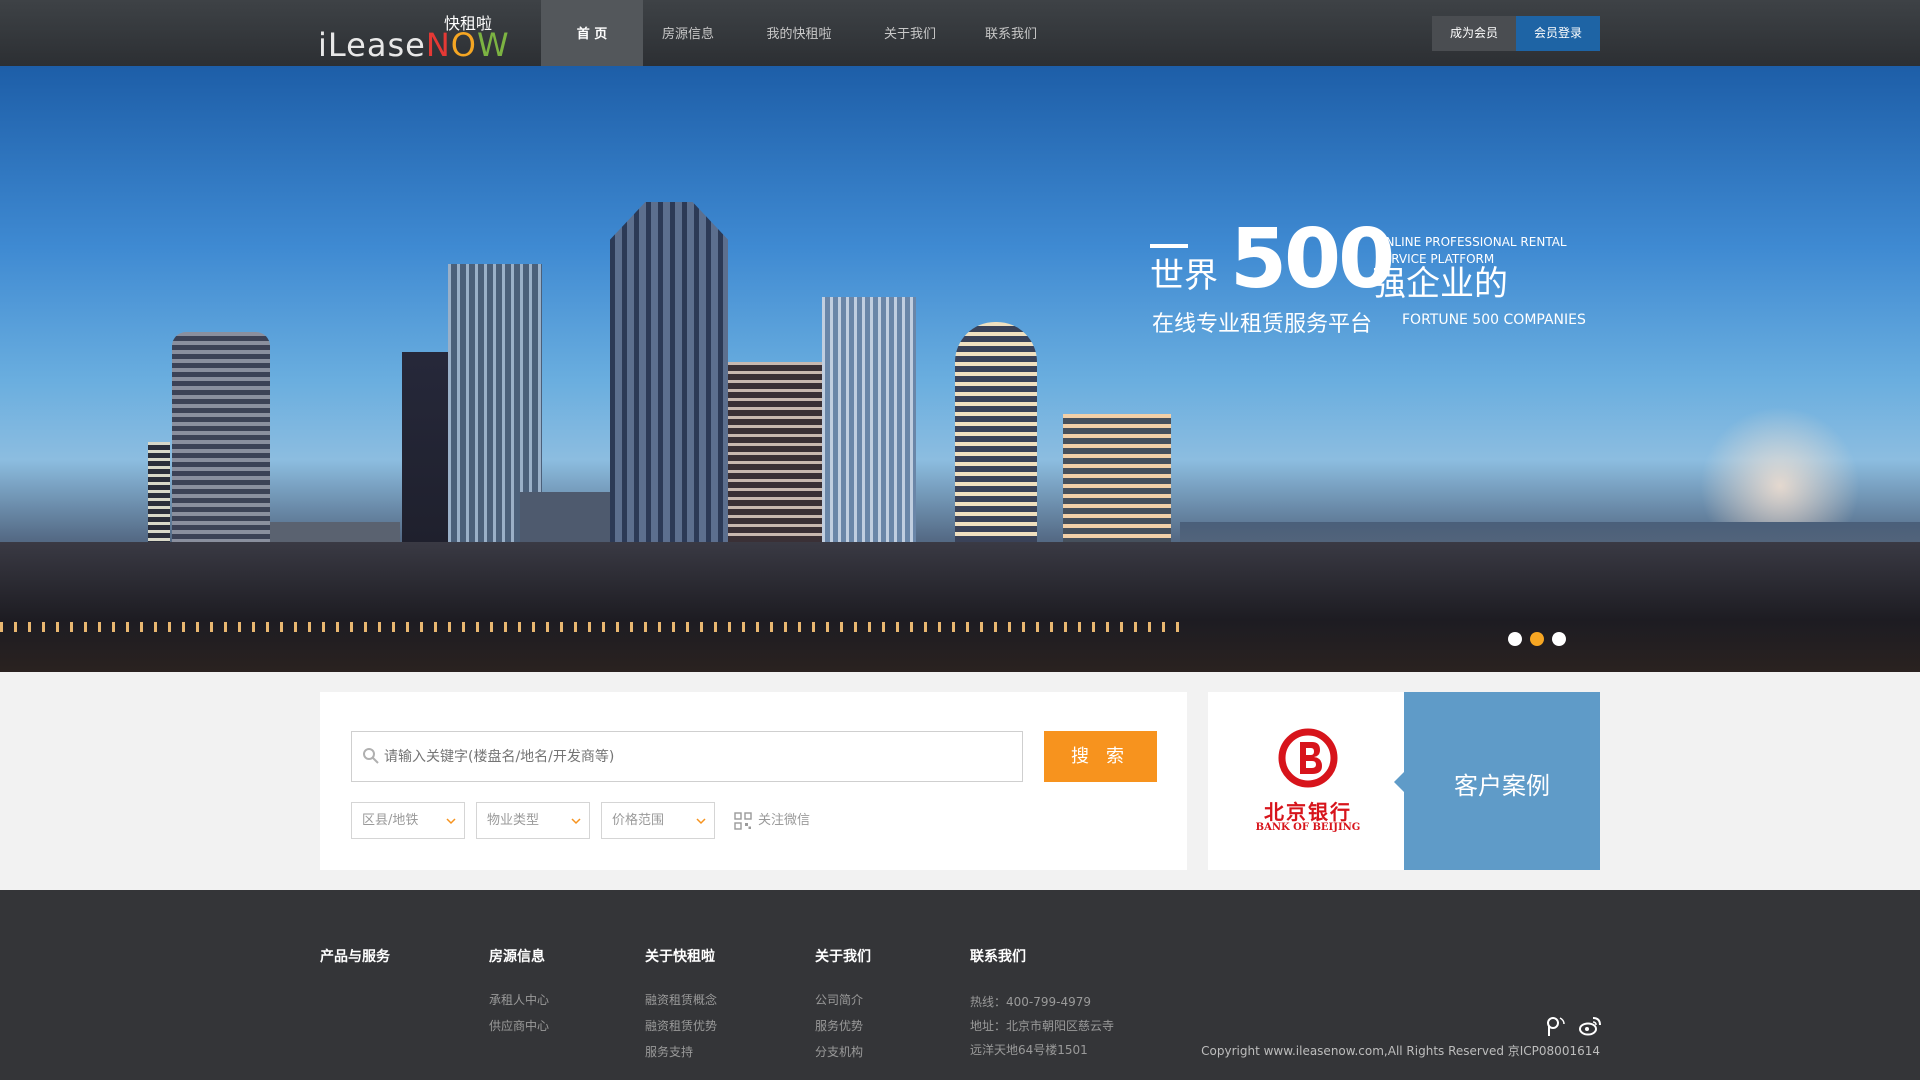  I want to click on social-links, so click(1573, 1026).